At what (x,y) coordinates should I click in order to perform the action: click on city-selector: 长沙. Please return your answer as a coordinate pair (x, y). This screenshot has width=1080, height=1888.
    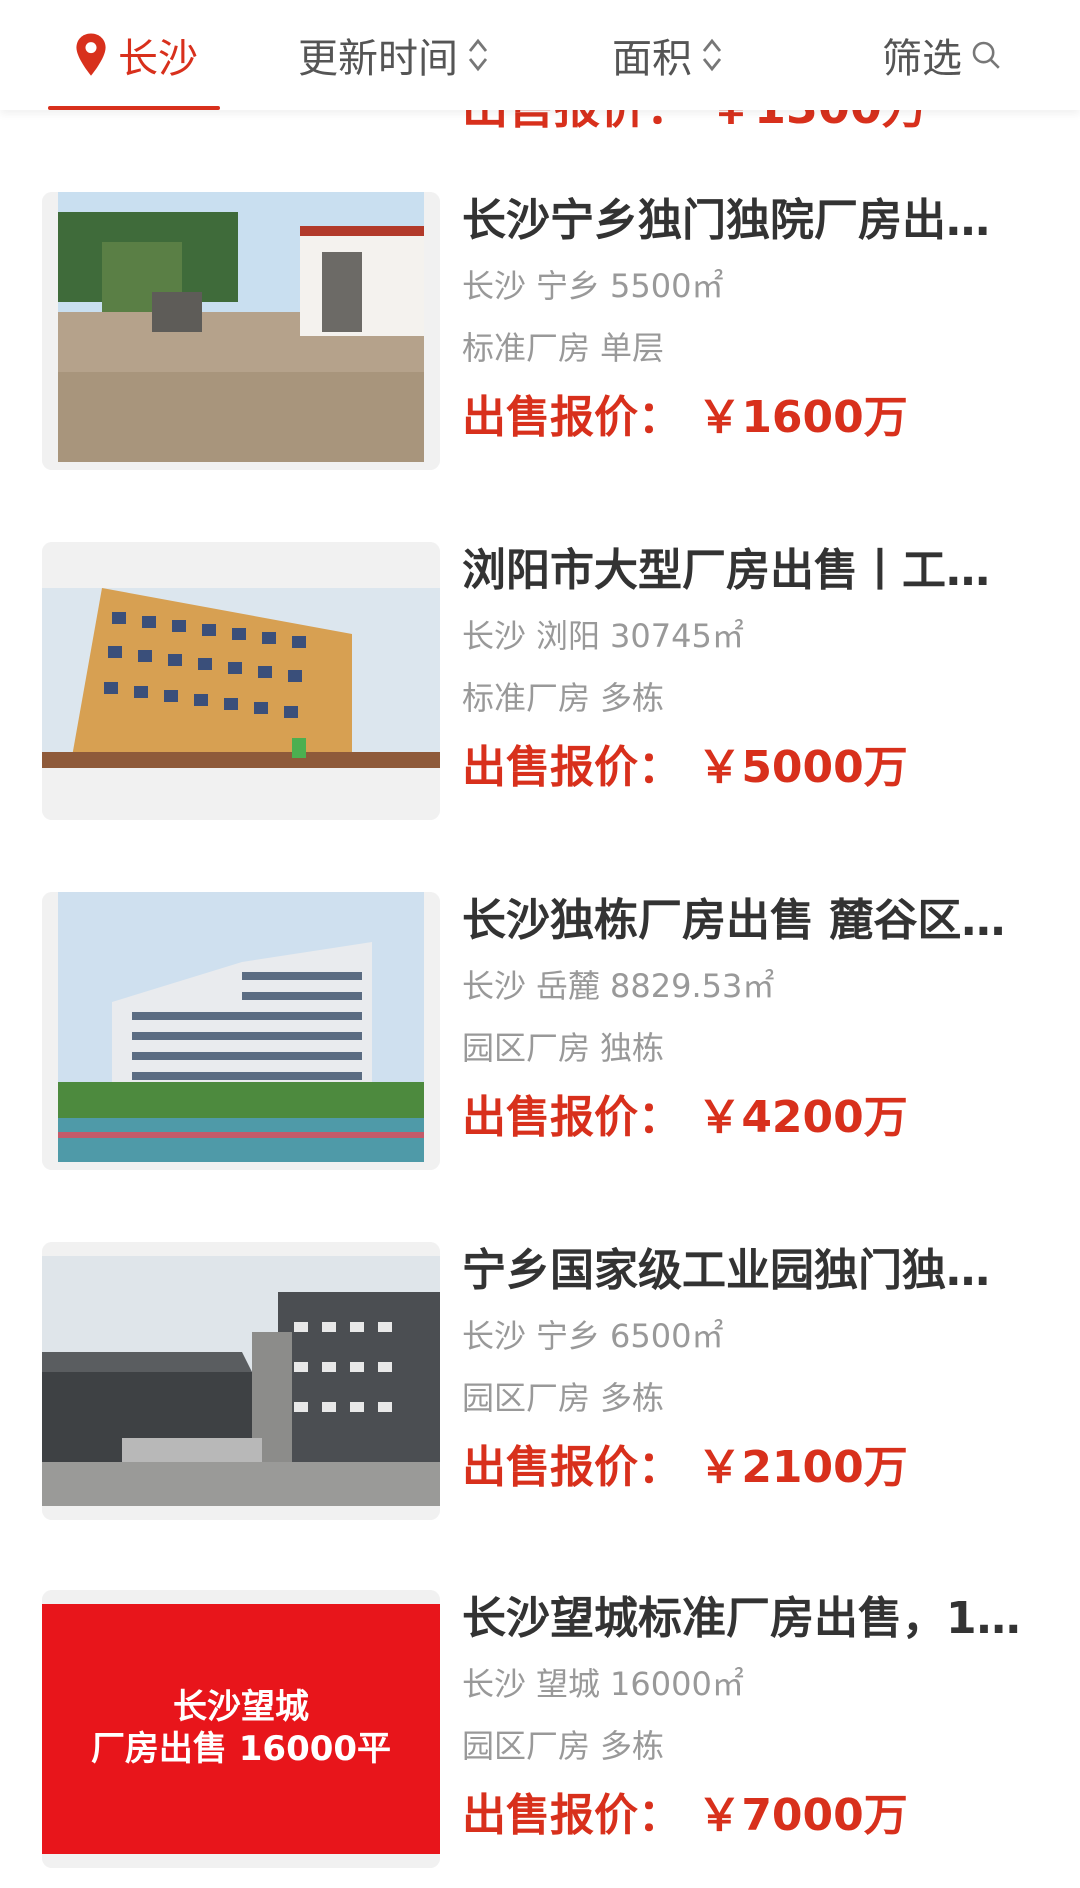
    Looking at the image, I should click on (135, 55).